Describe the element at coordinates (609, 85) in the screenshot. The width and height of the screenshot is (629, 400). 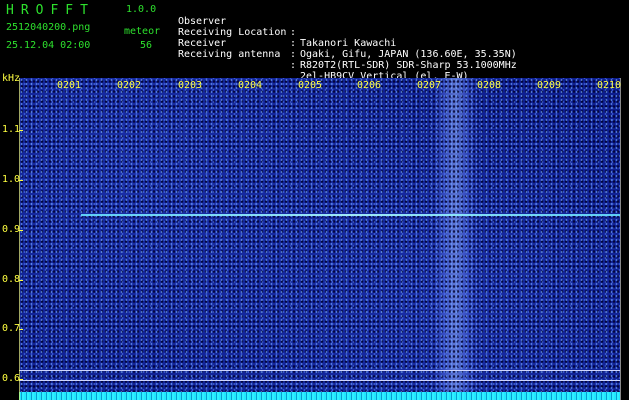
I see `x-tick-label: 0210` at that location.